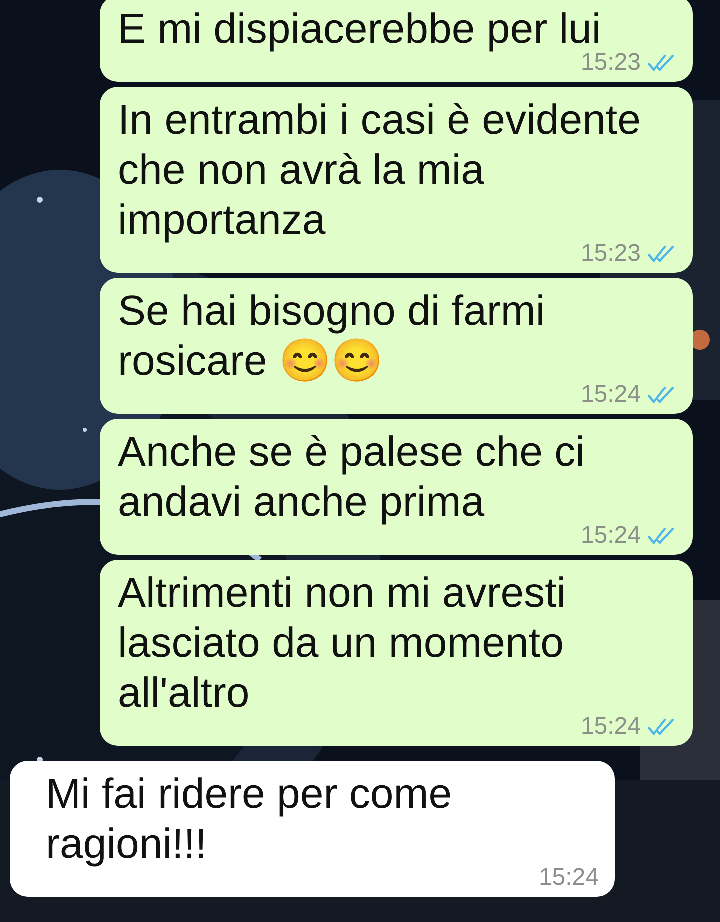  Describe the element at coordinates (380, 169) in the screenshot. I see `message-text: In entrambi i casi è evidente che non avrà la mia importanza` at that location.